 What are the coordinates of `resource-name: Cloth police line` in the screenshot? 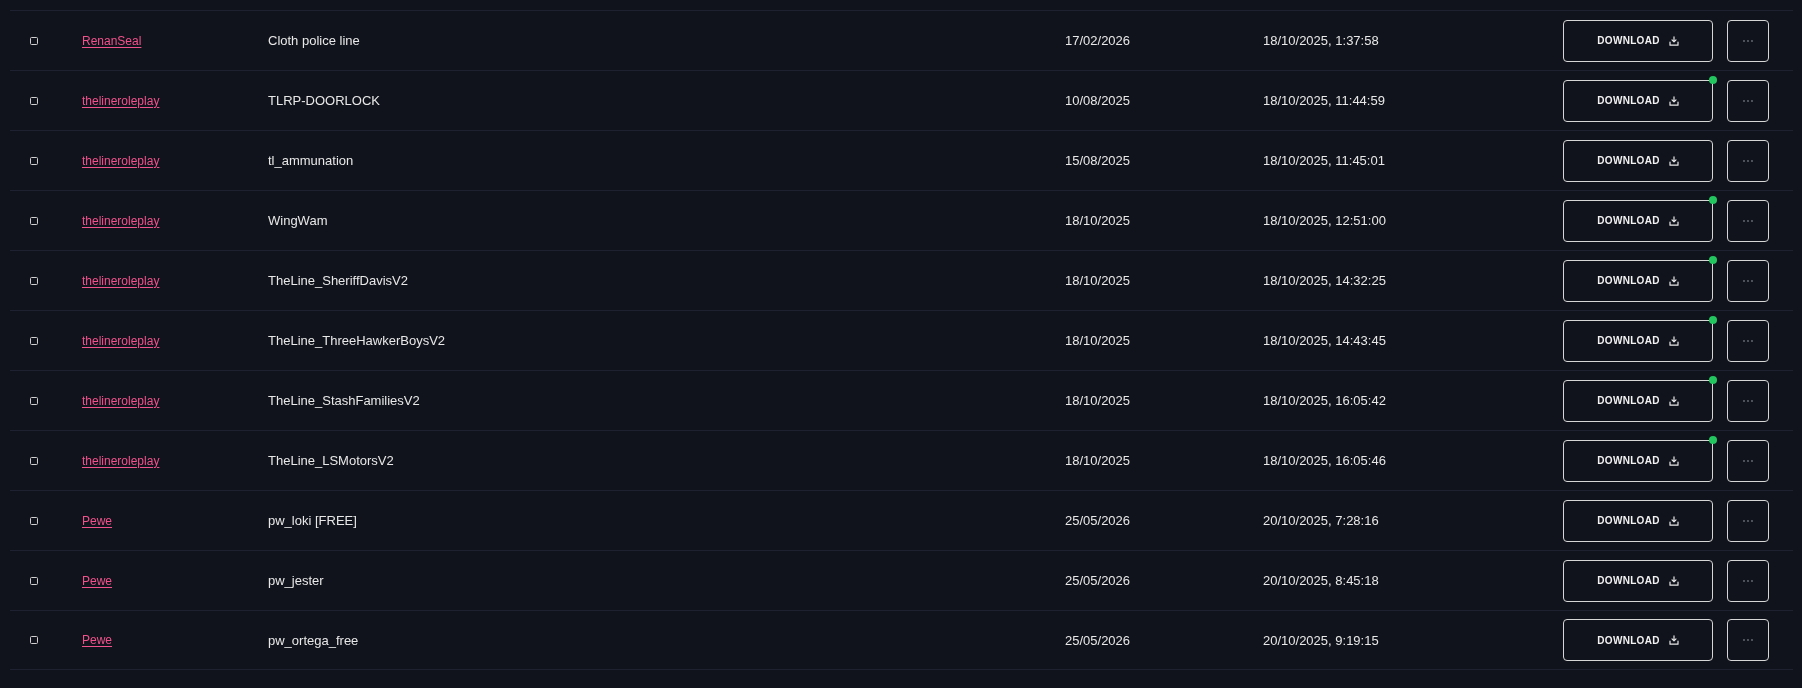 It's located at (314, 40).